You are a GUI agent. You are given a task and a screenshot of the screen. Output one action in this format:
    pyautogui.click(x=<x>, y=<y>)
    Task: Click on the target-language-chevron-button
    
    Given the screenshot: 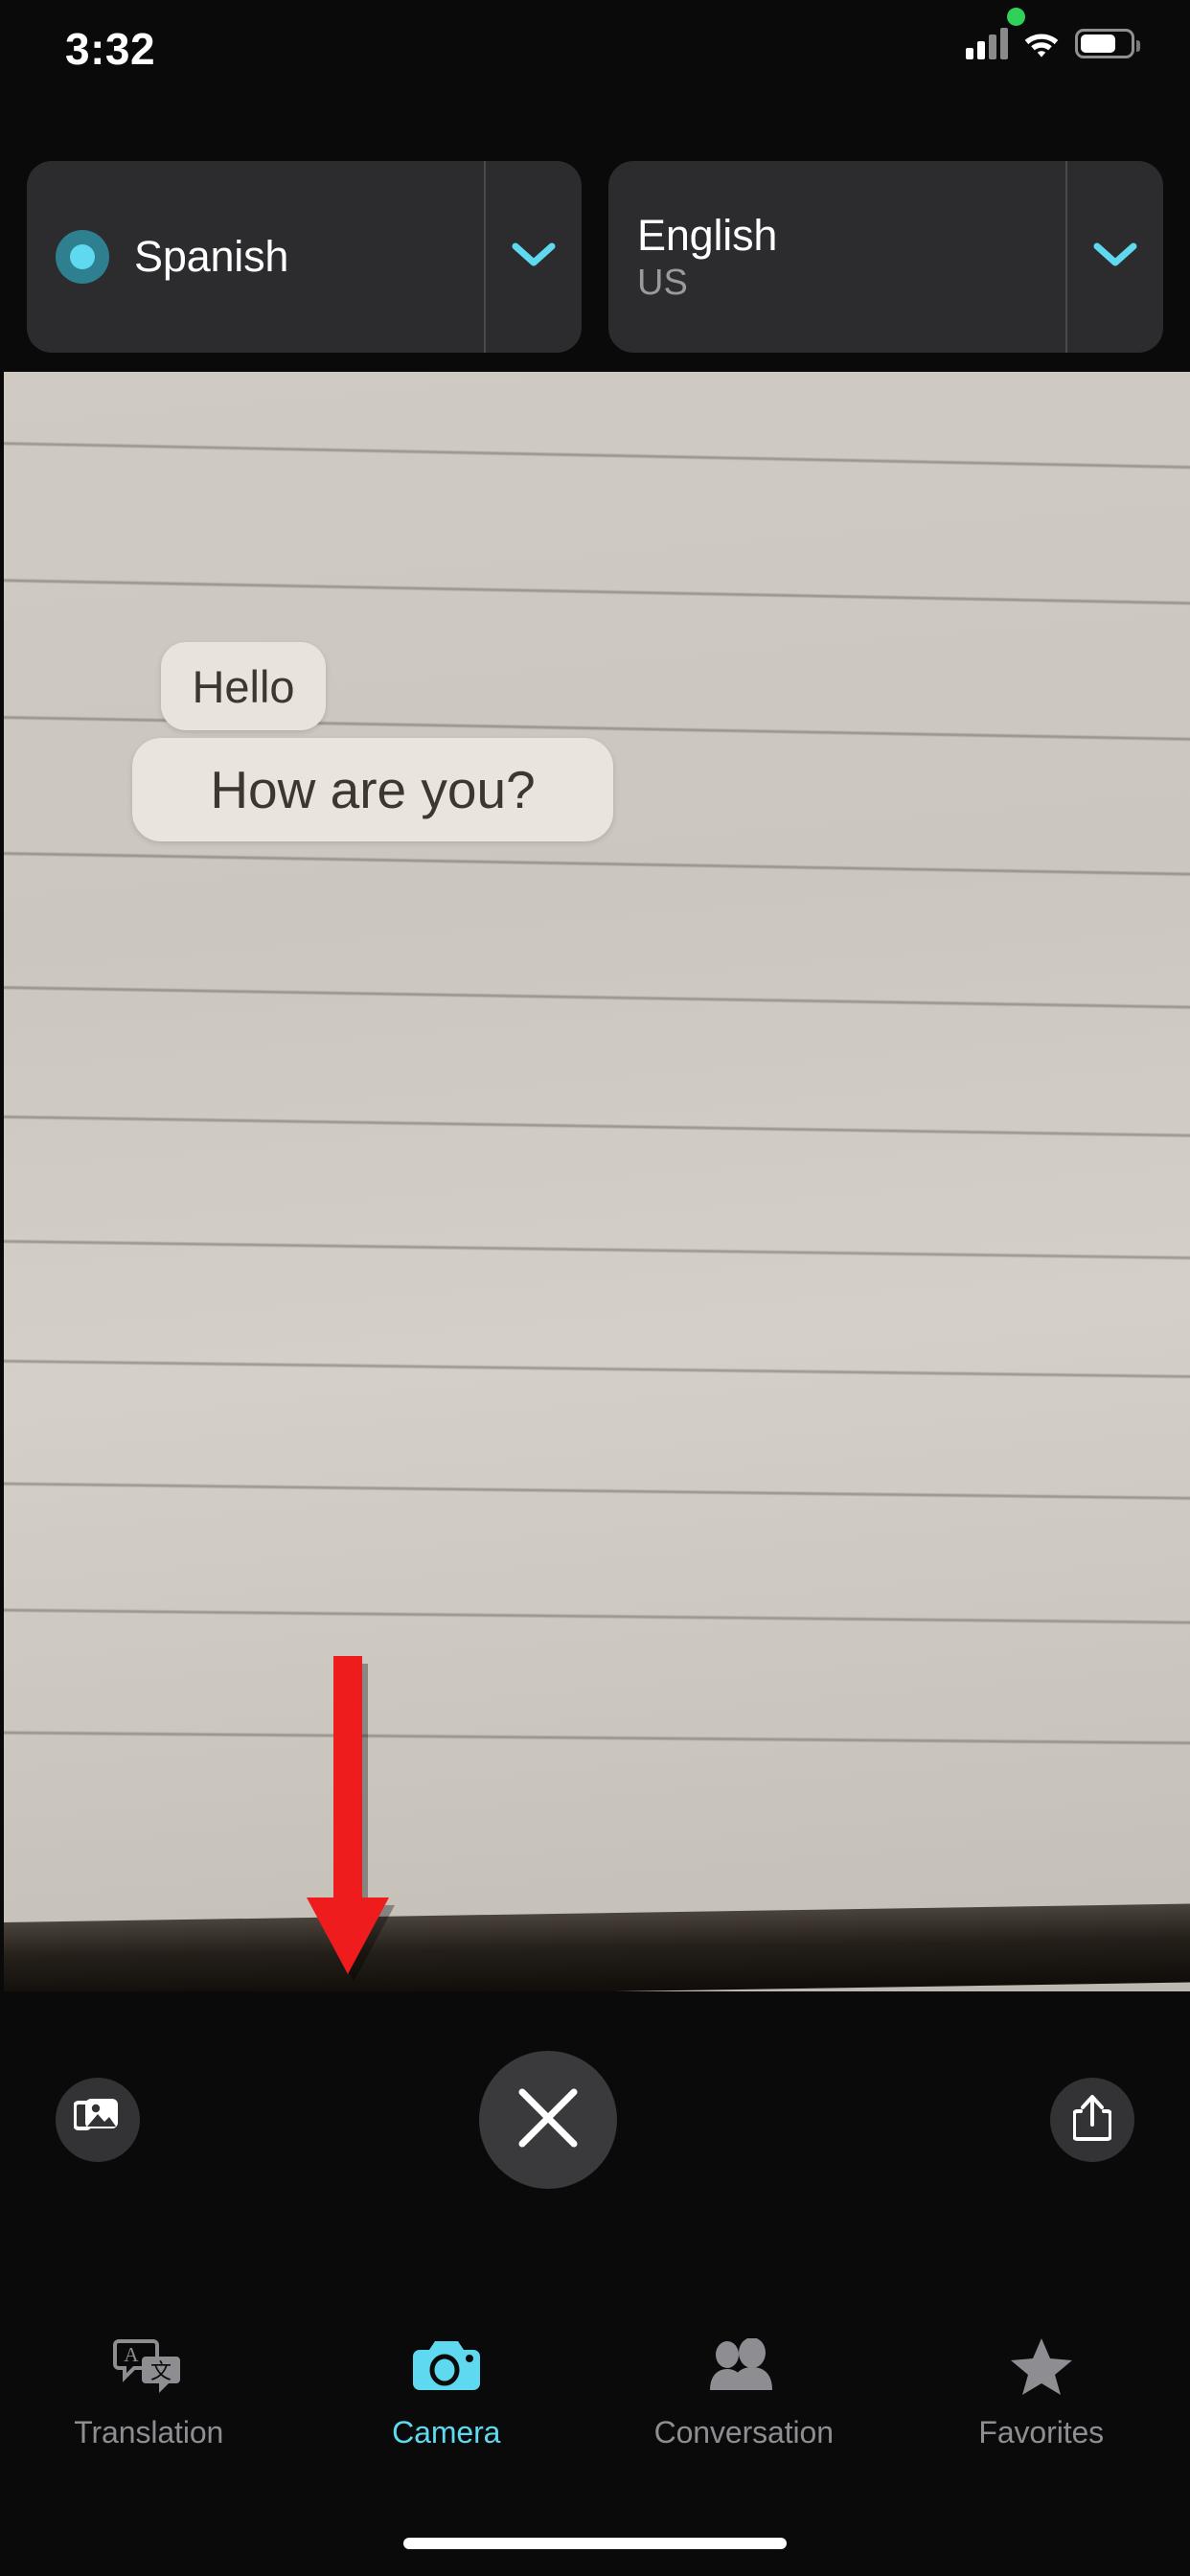 What is the action you would take?
    pyautogui.click(x=1114, y=257)
    